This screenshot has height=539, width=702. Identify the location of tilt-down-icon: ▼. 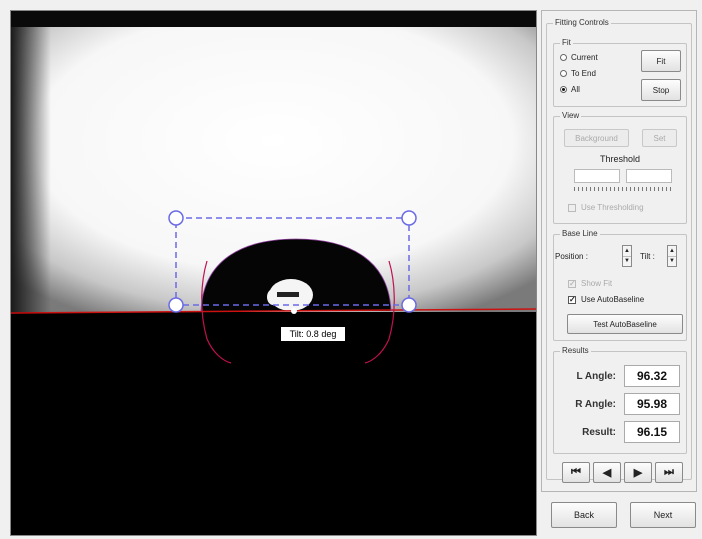
(672, 261).